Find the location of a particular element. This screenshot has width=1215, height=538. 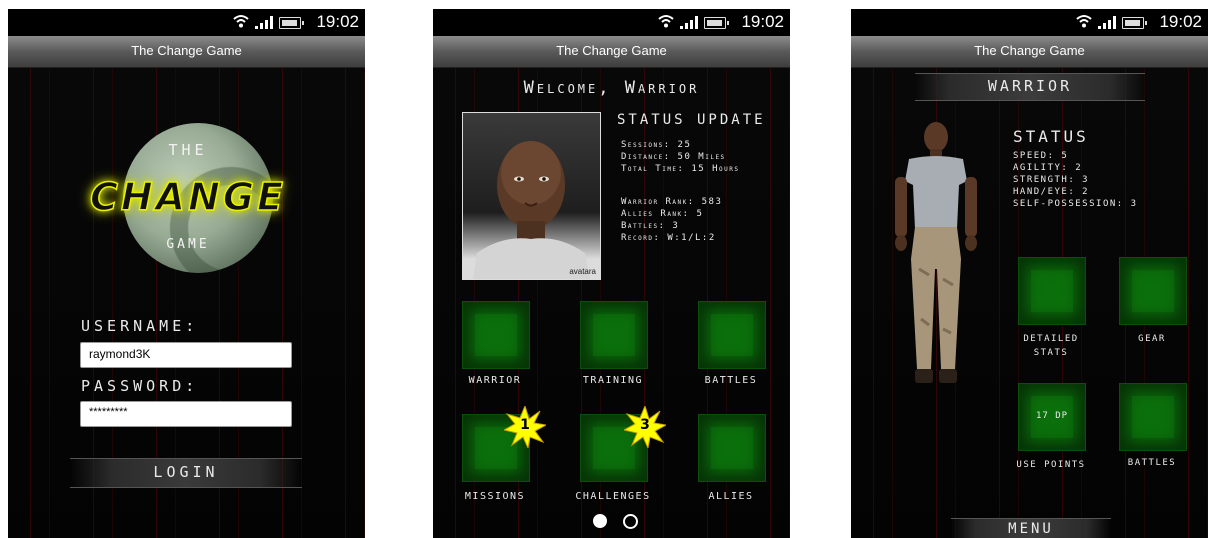

allies-tile is located at coordinates (732, 448).